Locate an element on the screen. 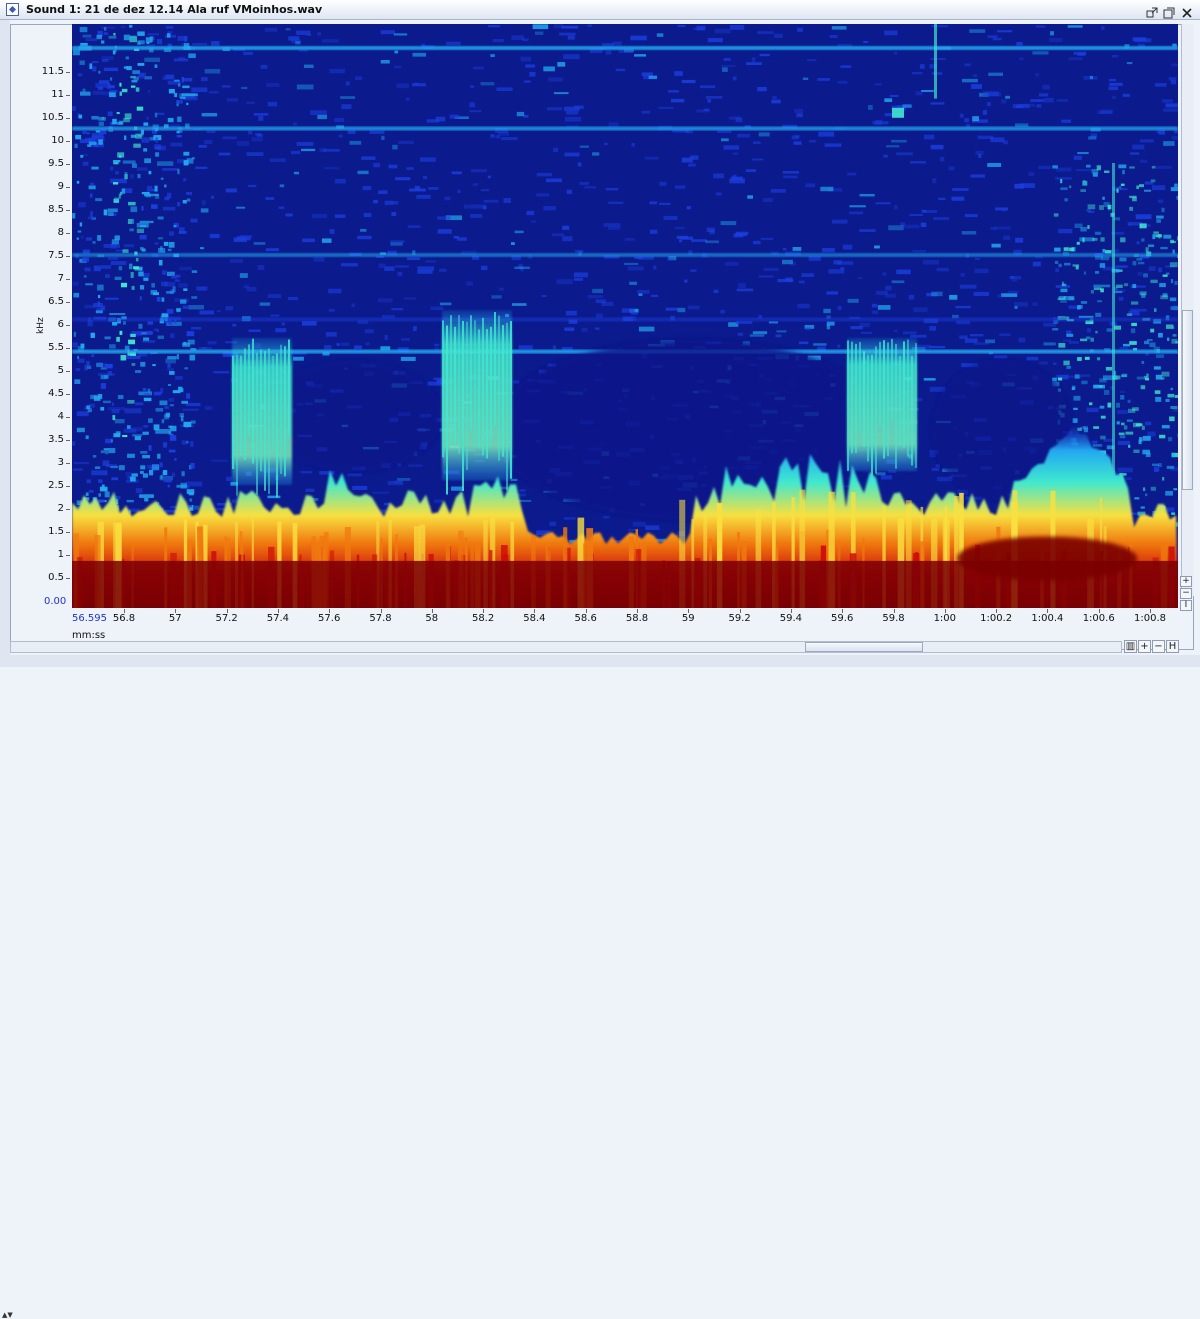 This screenshot has width=1200, height=1319. horizontal-scrollbar is located at coordinates (566, 647).